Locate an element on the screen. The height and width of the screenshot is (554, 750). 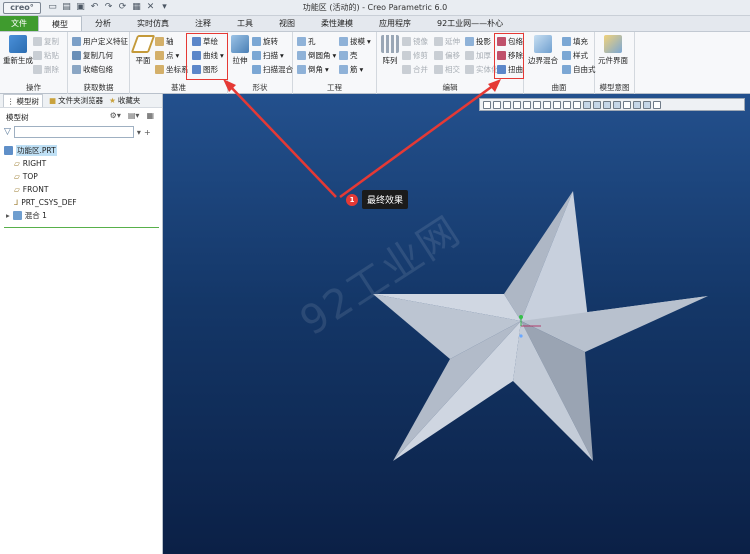
regenerate-icon is located at coordinates (18, 44).